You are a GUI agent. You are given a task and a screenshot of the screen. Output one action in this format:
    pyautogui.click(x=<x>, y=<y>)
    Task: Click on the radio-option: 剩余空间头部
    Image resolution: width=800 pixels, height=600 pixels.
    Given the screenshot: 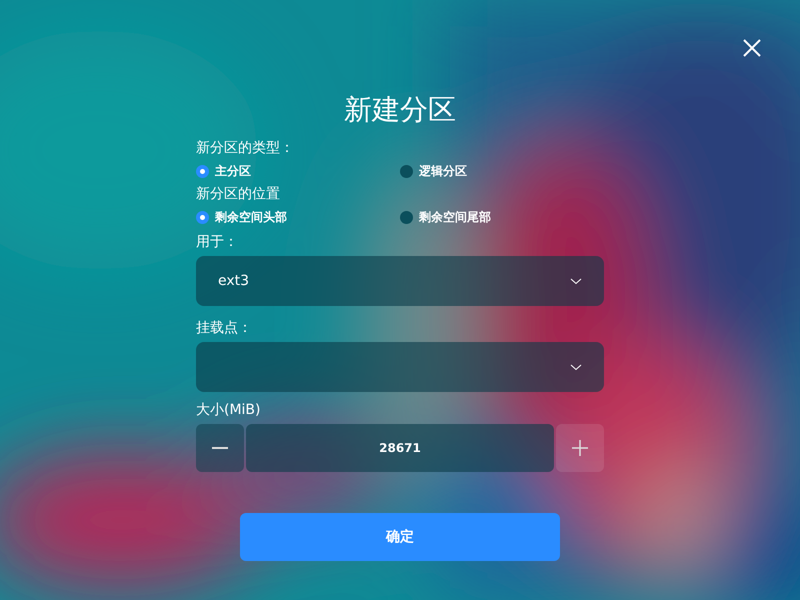 What is the action you would take?
    pyautogui.click(x=298, y=217)
    